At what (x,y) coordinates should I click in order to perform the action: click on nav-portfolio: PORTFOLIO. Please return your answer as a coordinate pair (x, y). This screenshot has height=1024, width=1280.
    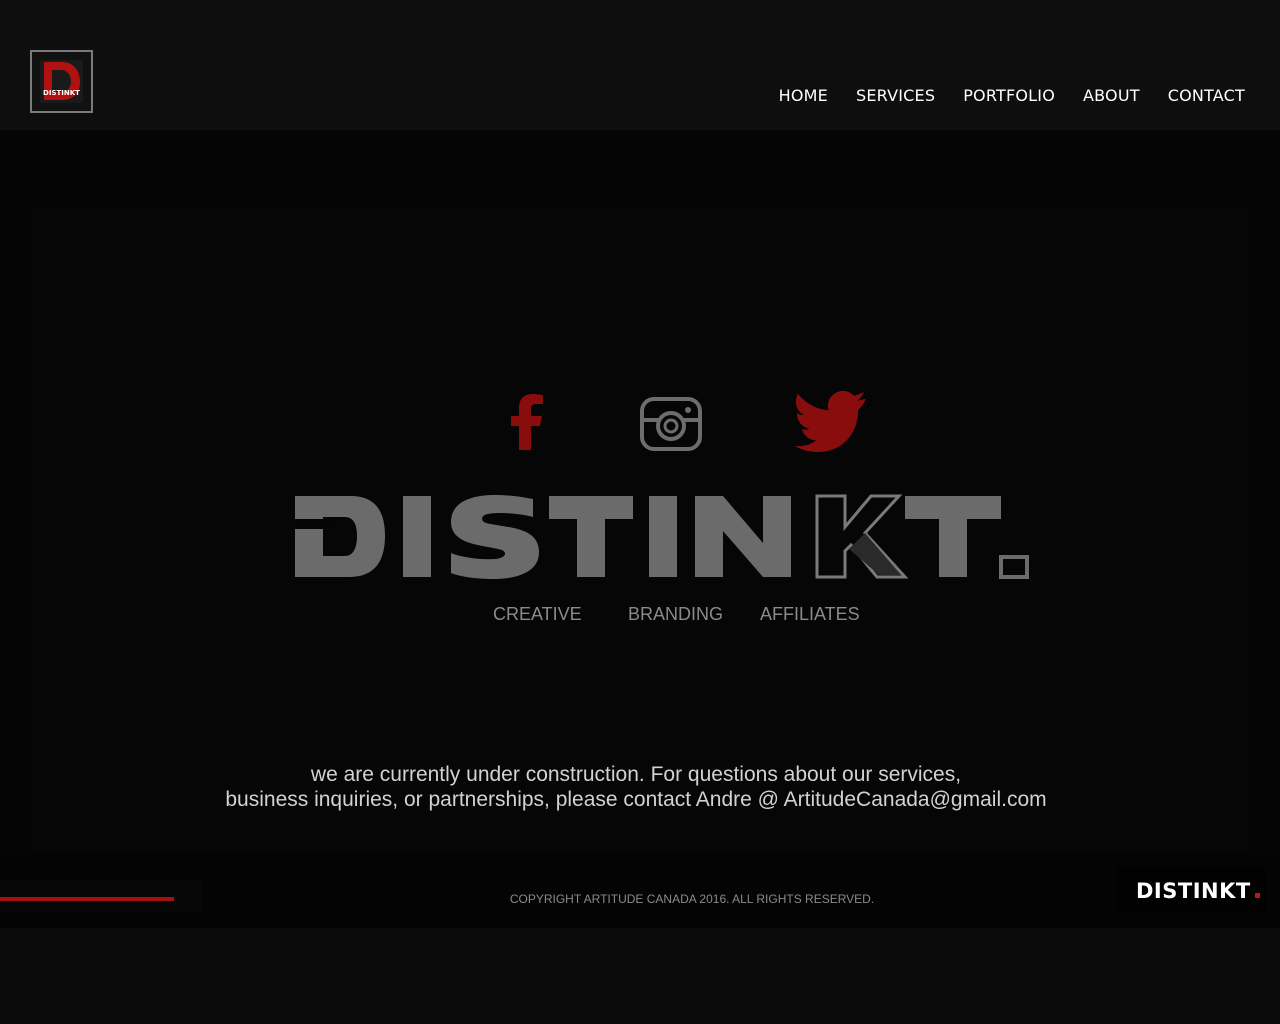
    Looking at the image, I should click on (1009, 95).